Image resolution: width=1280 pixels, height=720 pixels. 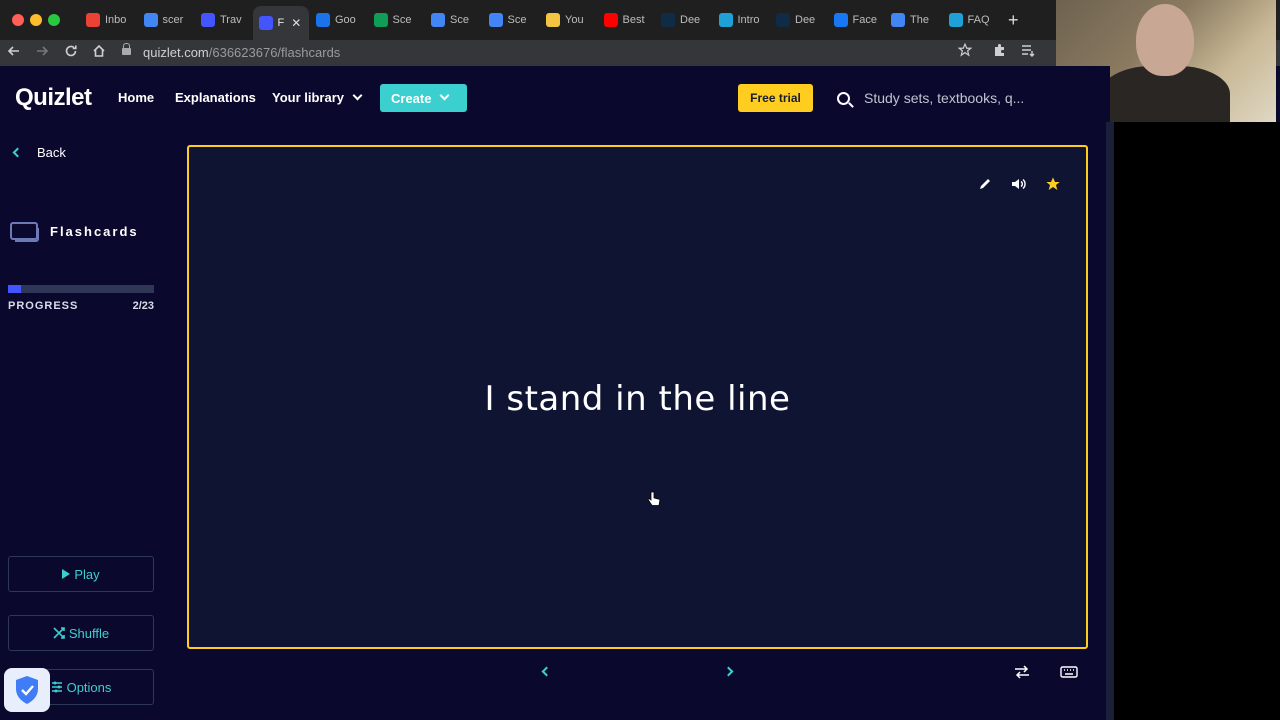 I want to click on close-window-button, so click(x=18, y=20).